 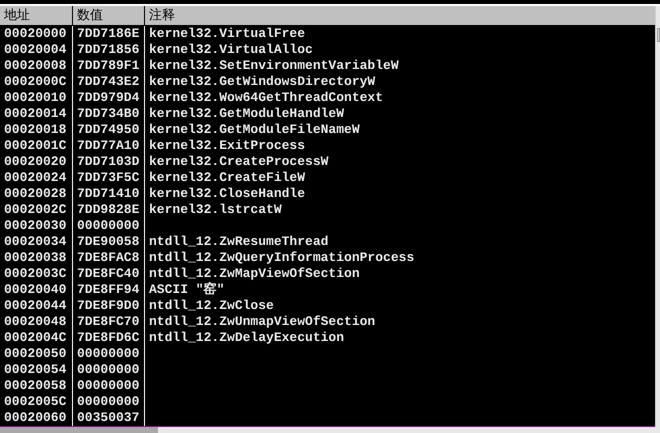 What do you see at coordinates (262, 81) in the screenshot?
I see `comment-cell: kernel32.GetWindowsDirectoryW` at bounding box center [262, 81].